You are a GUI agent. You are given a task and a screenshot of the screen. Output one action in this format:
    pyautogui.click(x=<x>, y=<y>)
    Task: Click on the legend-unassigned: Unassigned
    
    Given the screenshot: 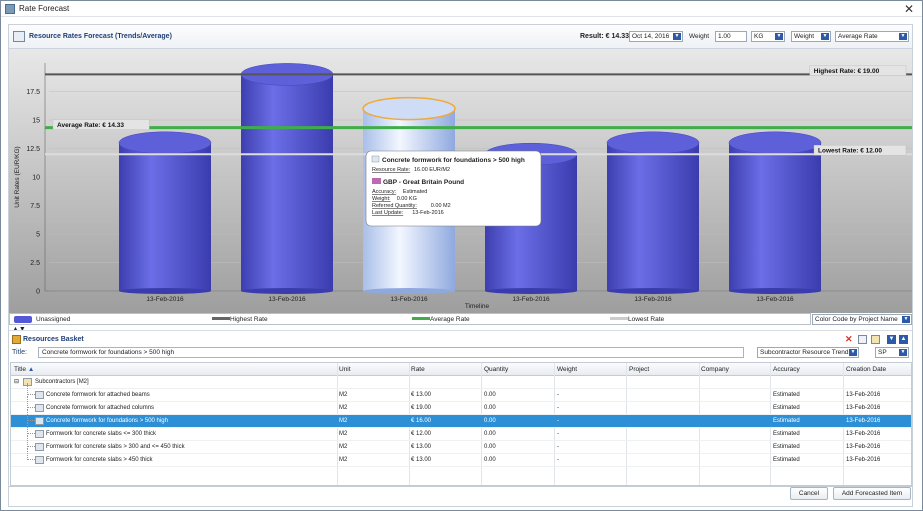 What is the action you would take?
    pyautogui.click(x=53, y=319)
    